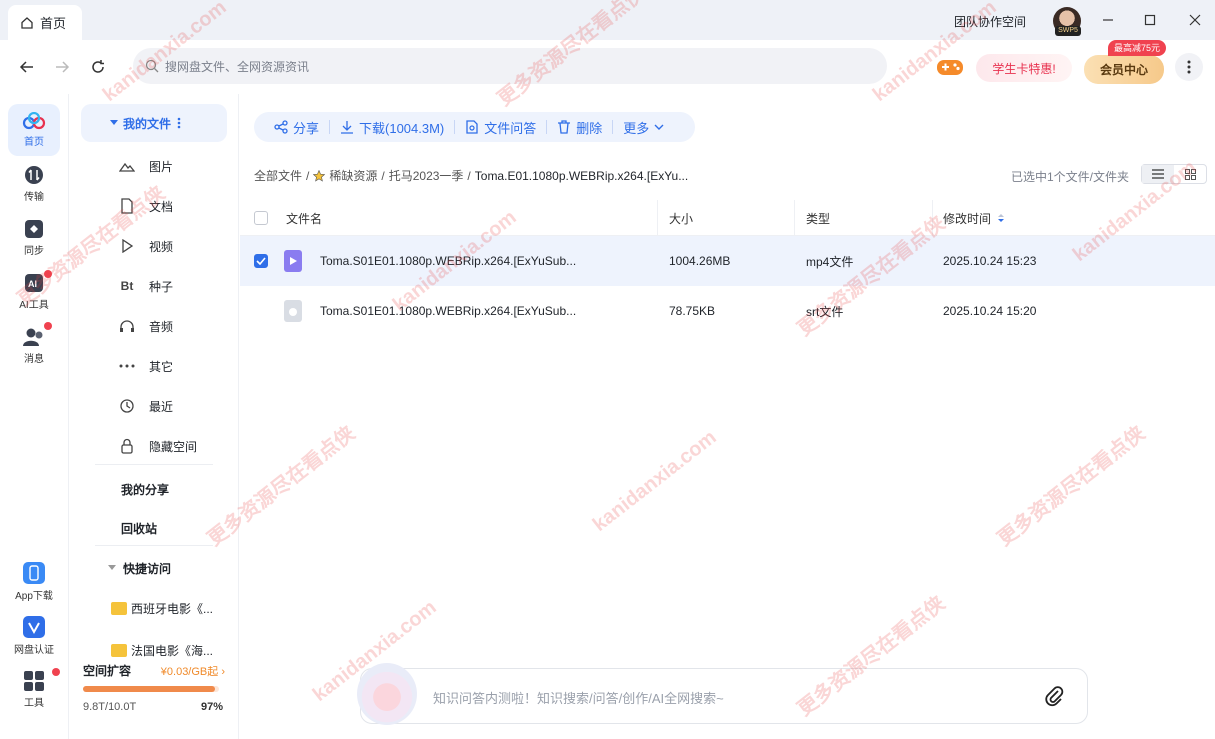 The height and width of the screenshot is (739, 1215). I want to click on top-toolbar: 搜网盘文件、全网资源资讯 学生卡特惠! 会员中心 最高减75元, so click(607, 67).